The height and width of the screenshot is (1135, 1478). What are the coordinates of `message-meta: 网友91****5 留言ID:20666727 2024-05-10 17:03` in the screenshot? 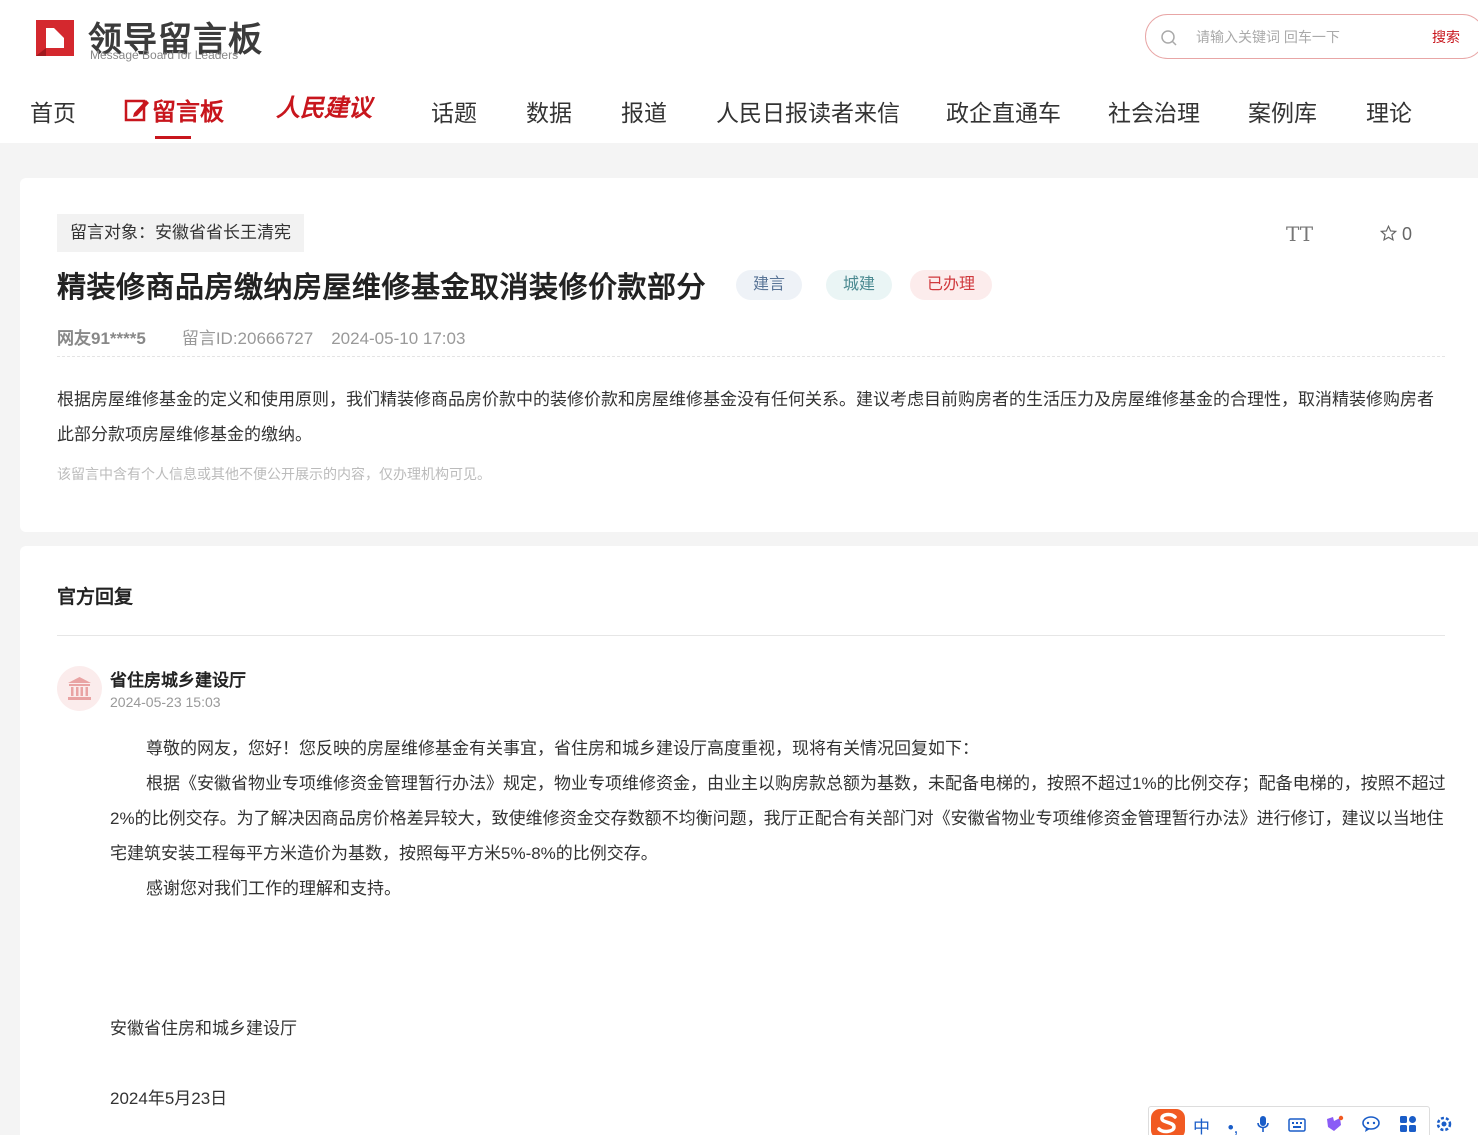 It's located at (261, 336).